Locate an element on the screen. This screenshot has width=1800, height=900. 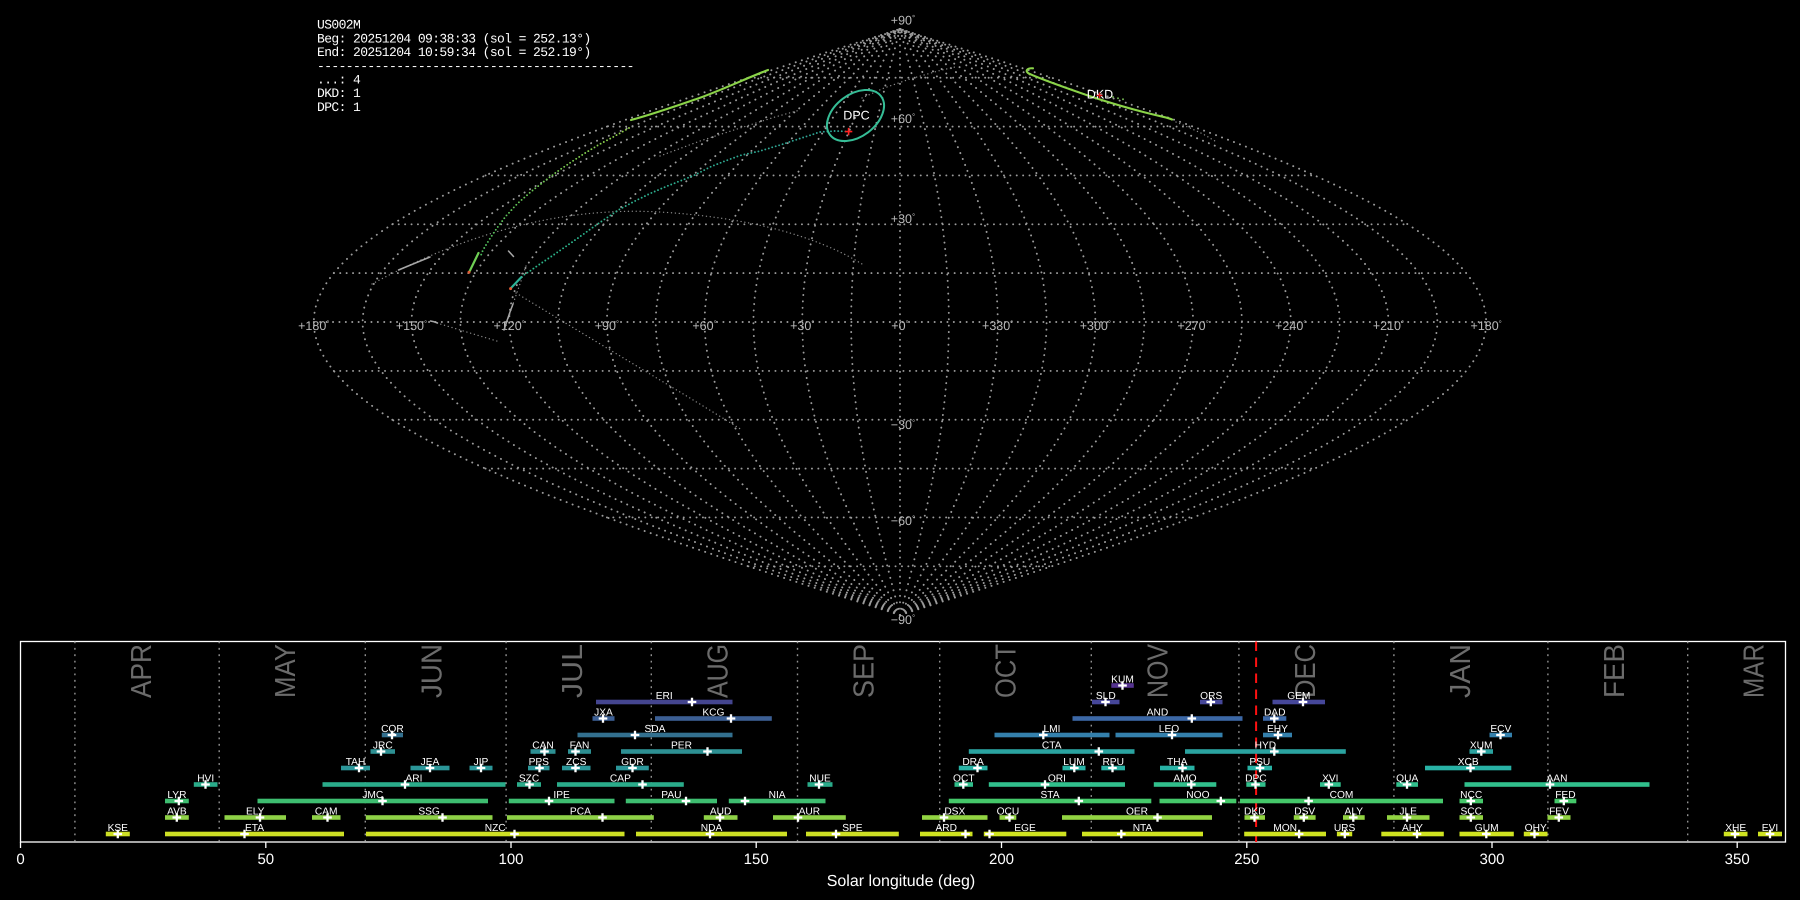
svg-text: SPE is located at coordinates (852, 828).